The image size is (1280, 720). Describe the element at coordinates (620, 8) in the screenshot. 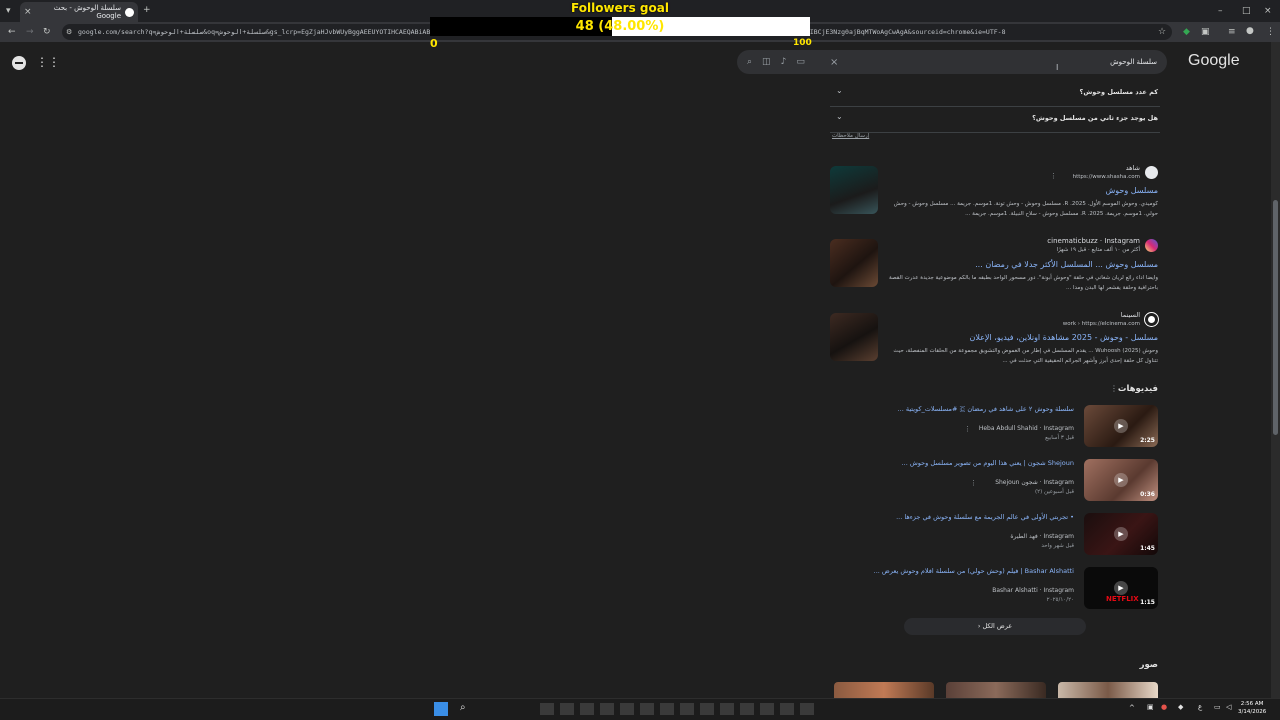

I see `followers-goal-title: Followers goal` at that location.